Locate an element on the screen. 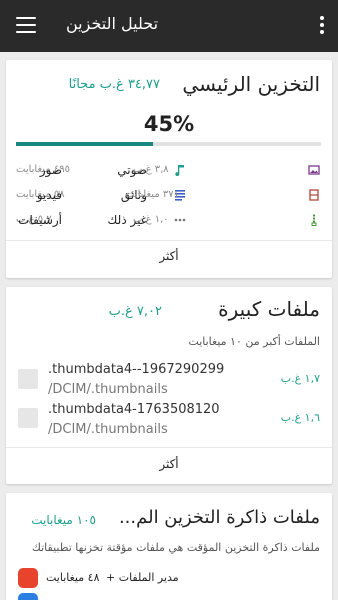 The image size is (338, 600). file-size: ١,٧ غ.ب is located at coordinates (300, 378).